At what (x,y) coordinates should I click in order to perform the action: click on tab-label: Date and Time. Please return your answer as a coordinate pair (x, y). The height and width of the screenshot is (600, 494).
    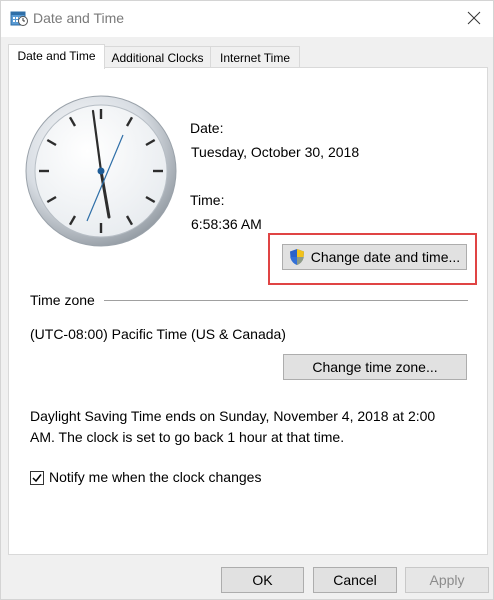
    Looking at the image, I should click on (56, 56).